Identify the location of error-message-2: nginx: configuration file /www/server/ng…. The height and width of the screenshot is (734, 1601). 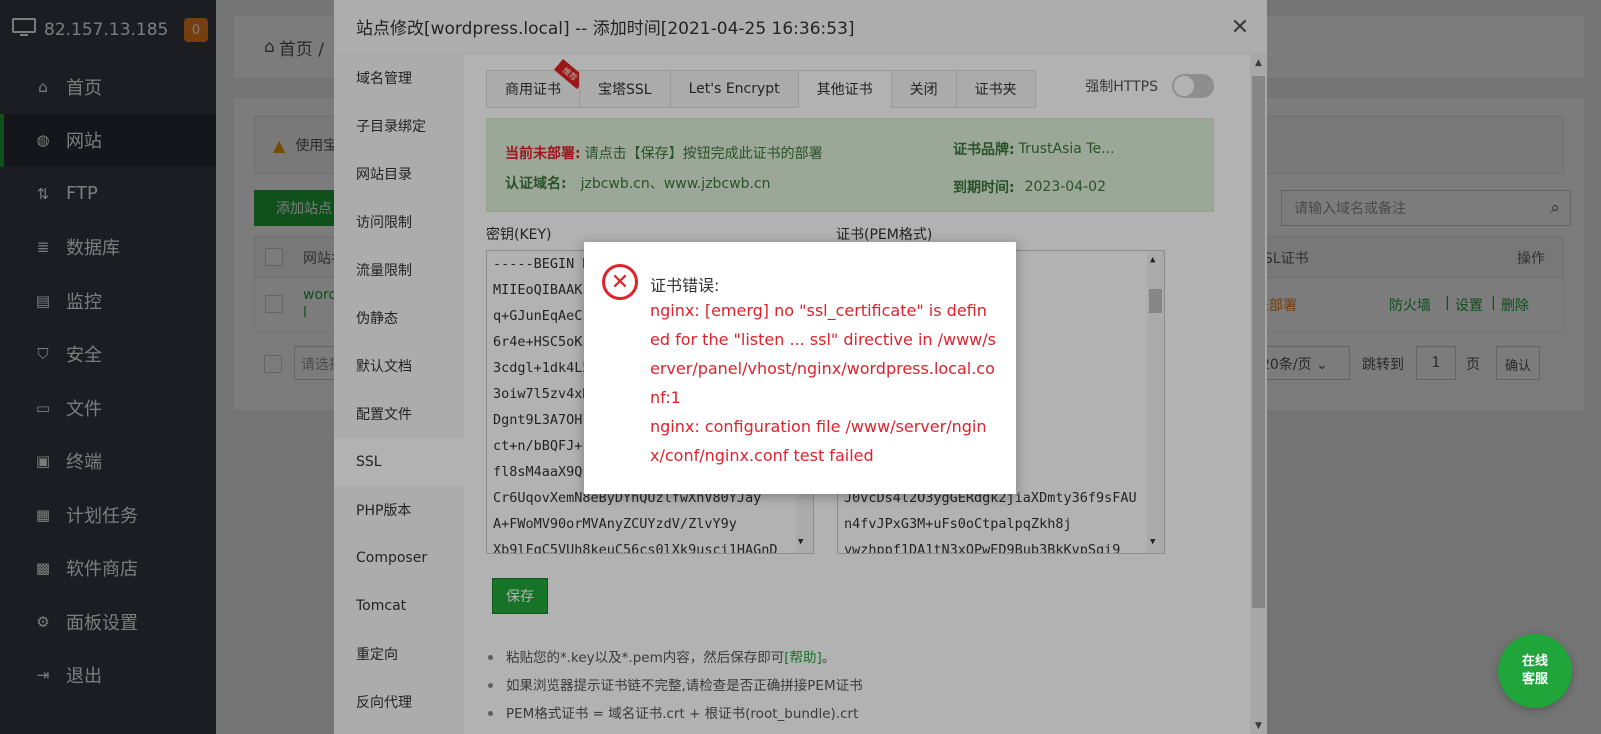
(818, 441).